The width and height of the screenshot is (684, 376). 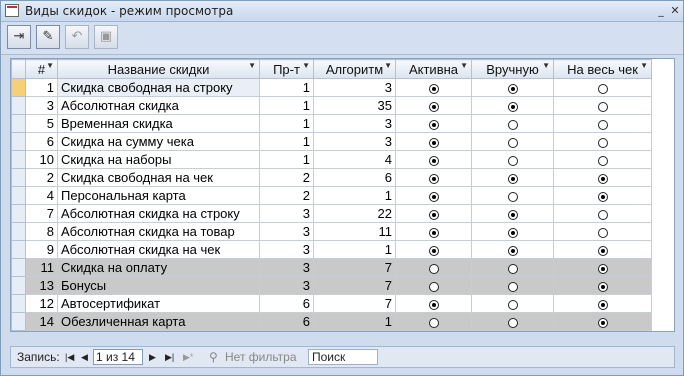 I want to click on name-cell: Скидка на сумму чека, so click(x=158, y=141).